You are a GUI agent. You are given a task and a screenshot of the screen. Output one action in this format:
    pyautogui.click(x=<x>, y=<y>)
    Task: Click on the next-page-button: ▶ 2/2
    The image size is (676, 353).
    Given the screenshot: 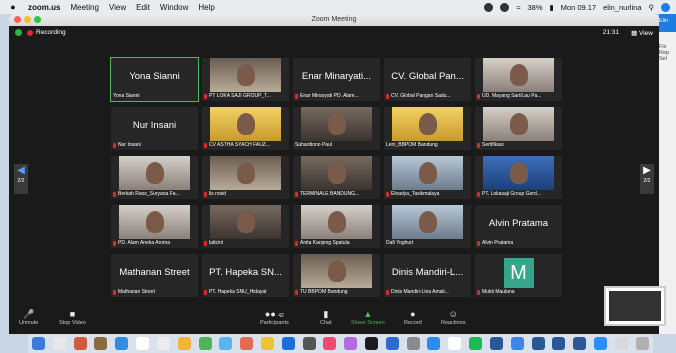 What is the action you would take?
    pyautogui.click(x=647, y=179)
    